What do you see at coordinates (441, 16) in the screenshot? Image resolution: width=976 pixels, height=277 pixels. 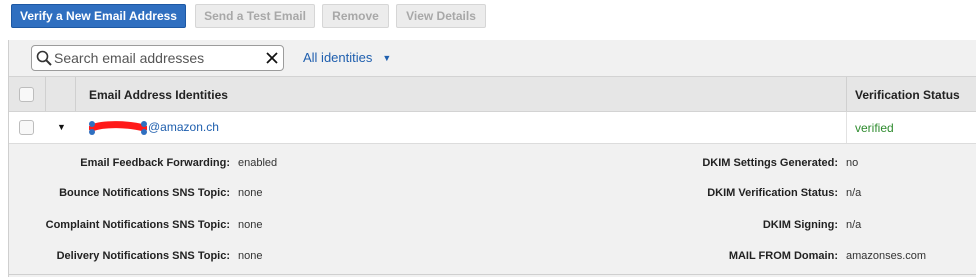 I see `view-details-button: View Details` at bounding box center [441, 16].